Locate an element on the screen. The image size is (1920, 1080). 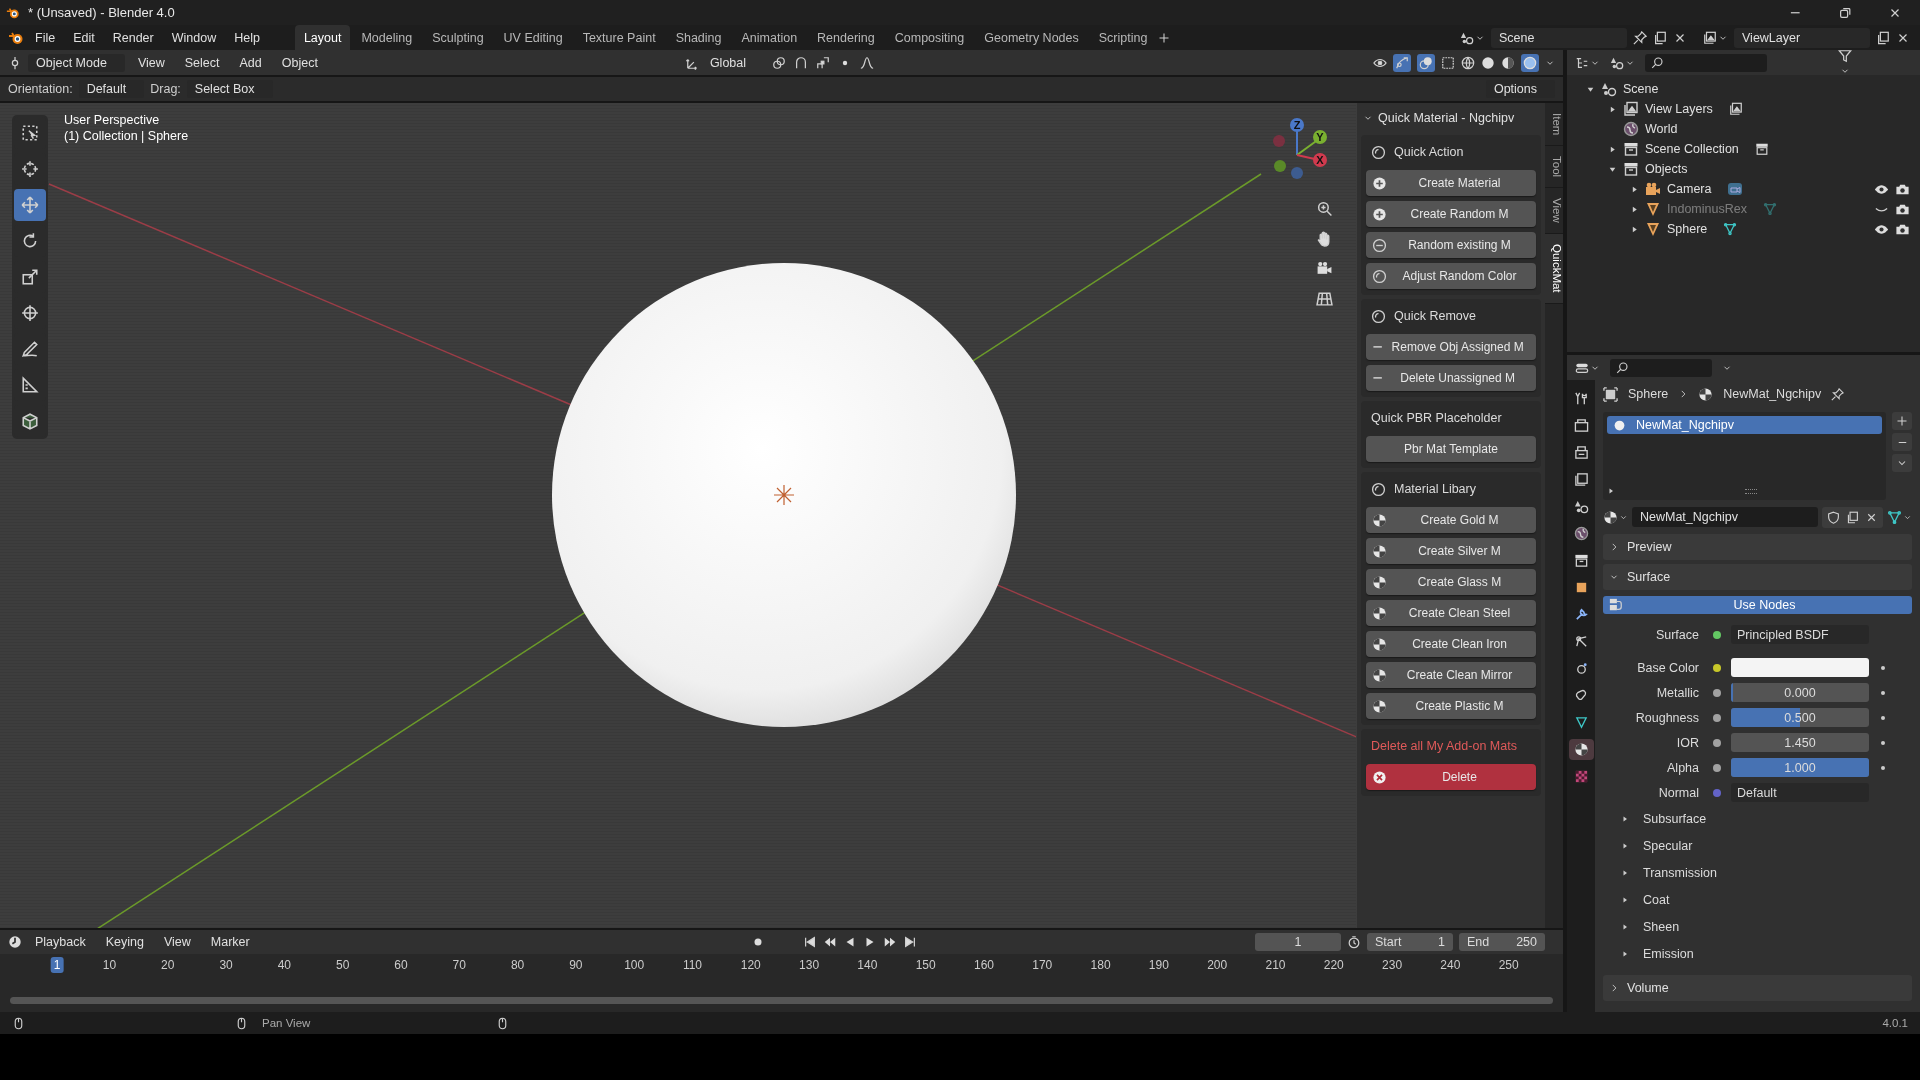
new-view-layer-icon is located at coordinates (1883, 37).